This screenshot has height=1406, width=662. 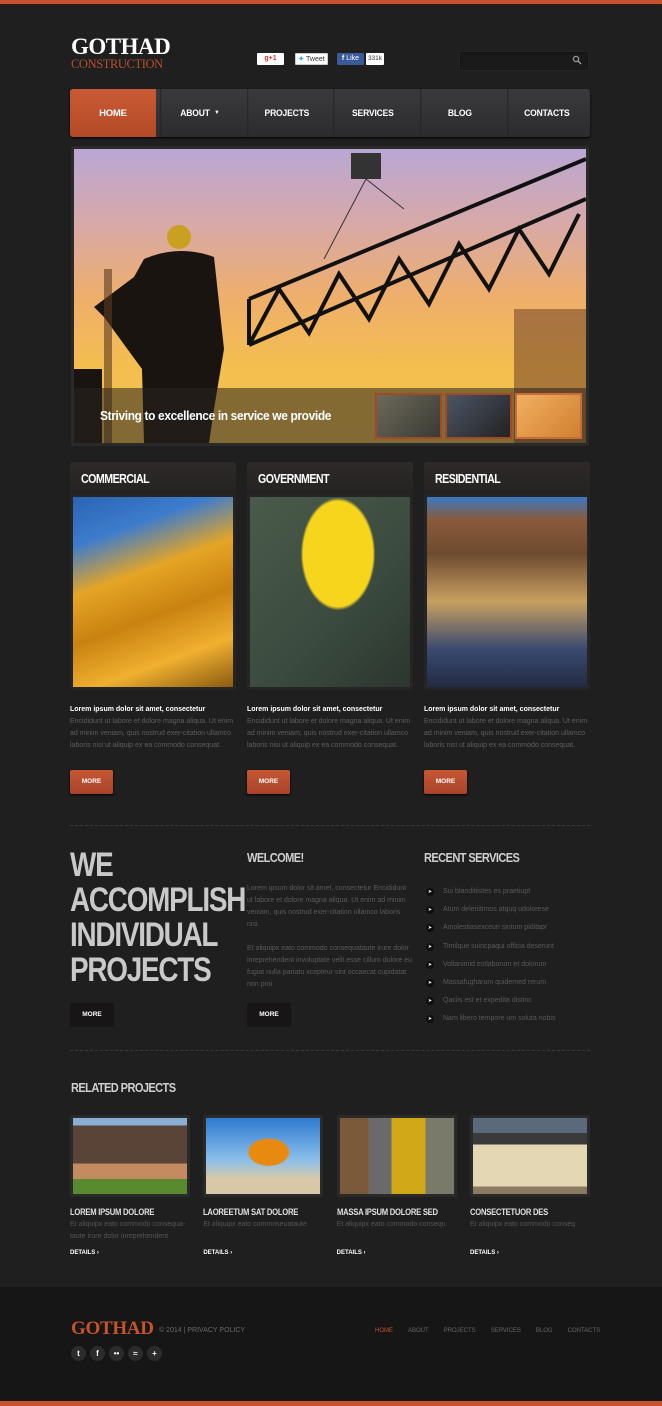 What do you see at coordinates (270, 59) in the screenshot?
I see `google-plus-button: g+1` at bounding box center [270, 59].